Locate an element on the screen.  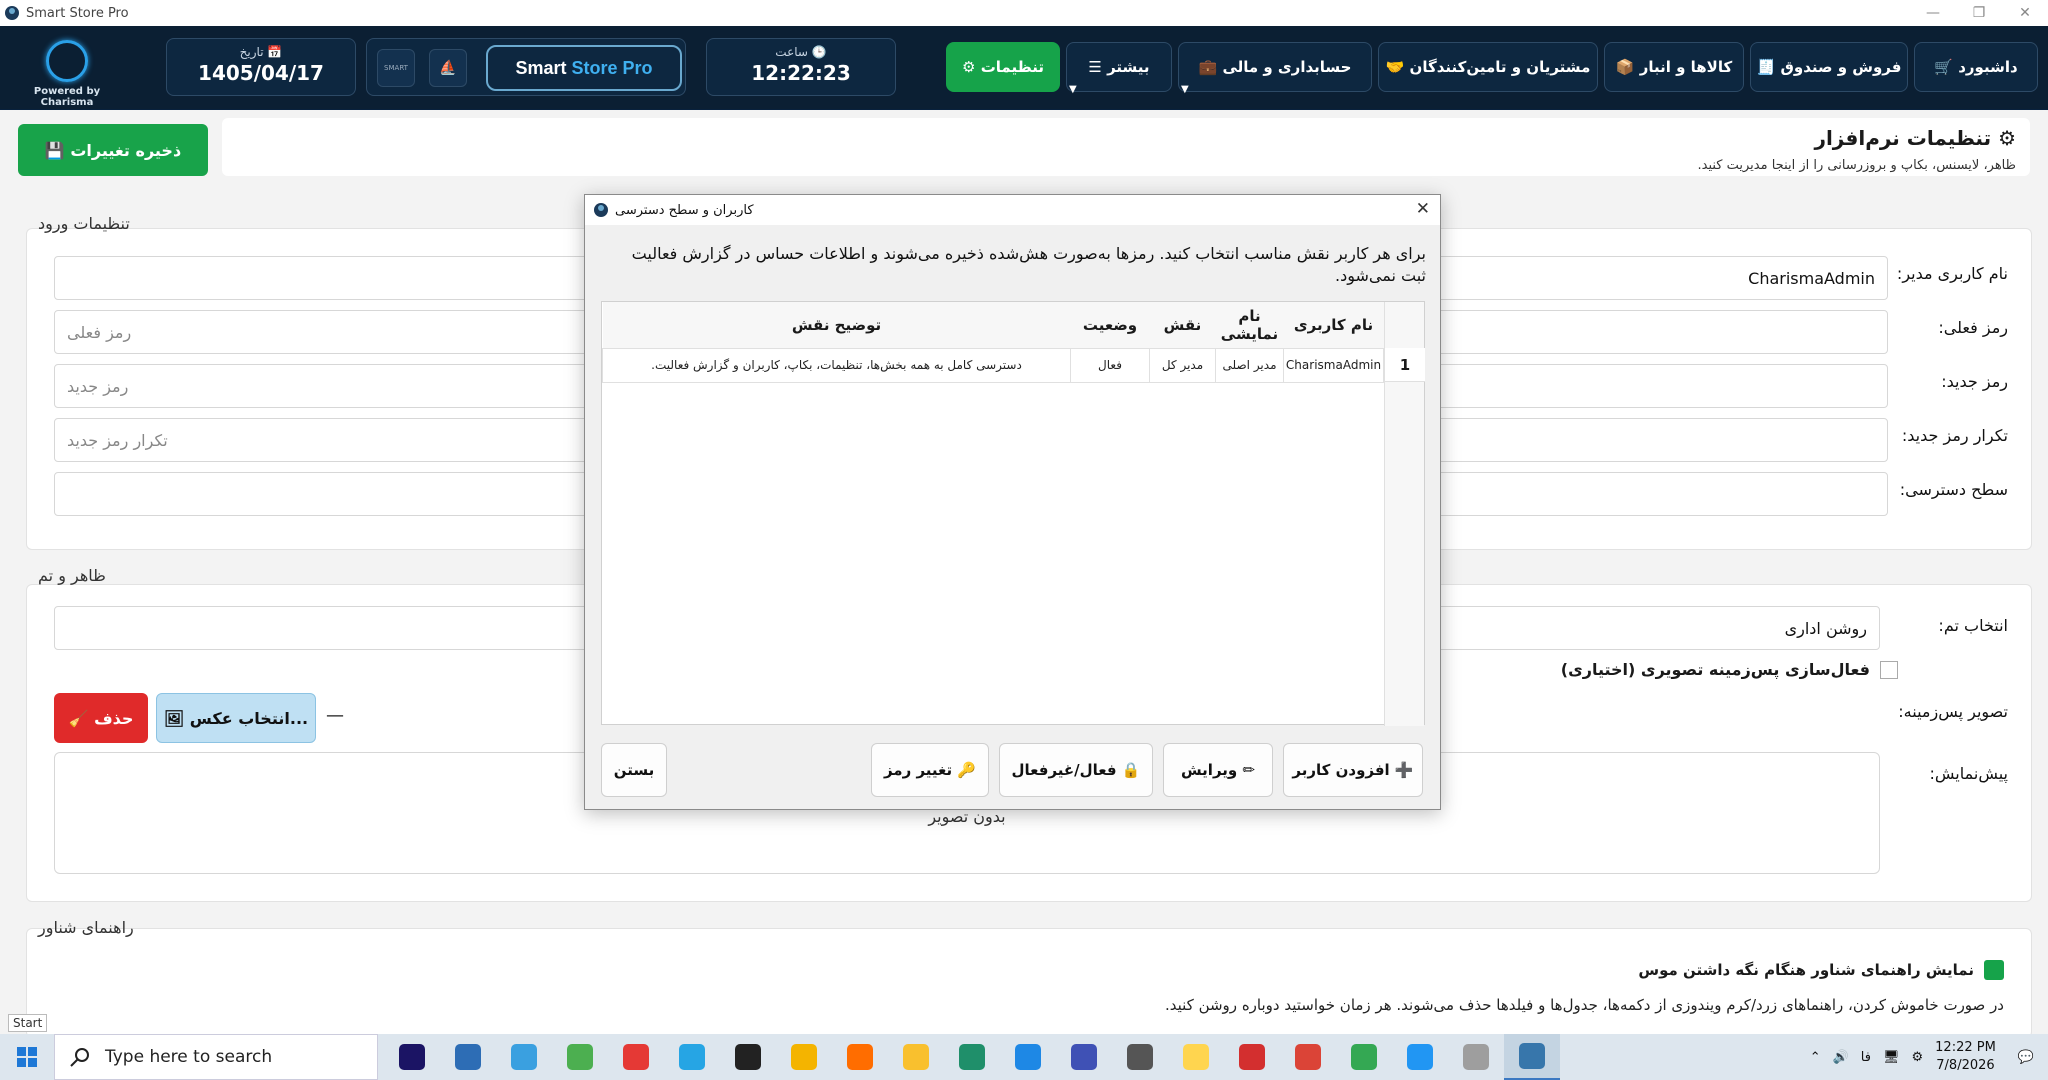
brand-pill: Smart Store Pro is located at coordinates (584, 68).